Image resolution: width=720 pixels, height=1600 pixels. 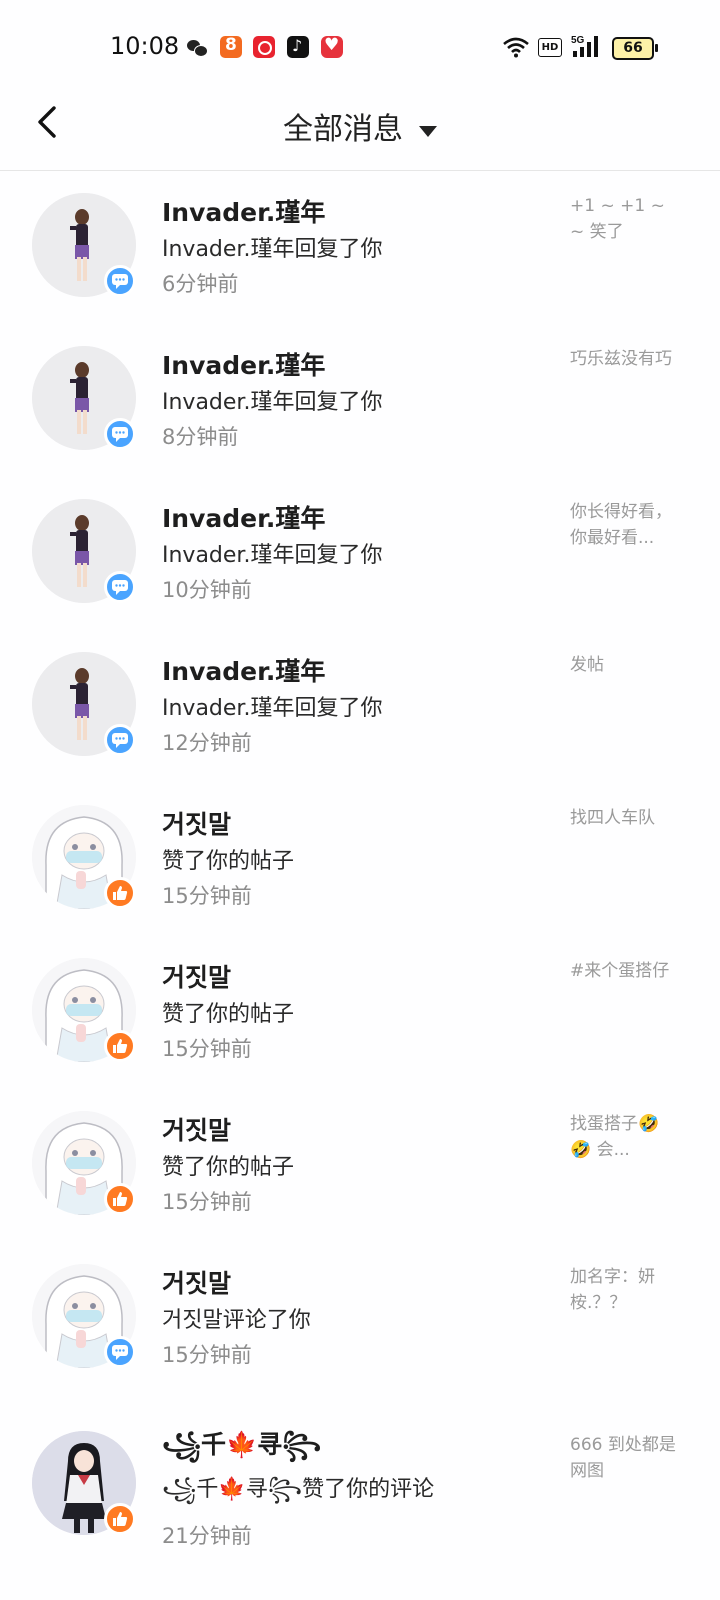 I want to click on hd-badge: HD, so click(x=550, y=47).